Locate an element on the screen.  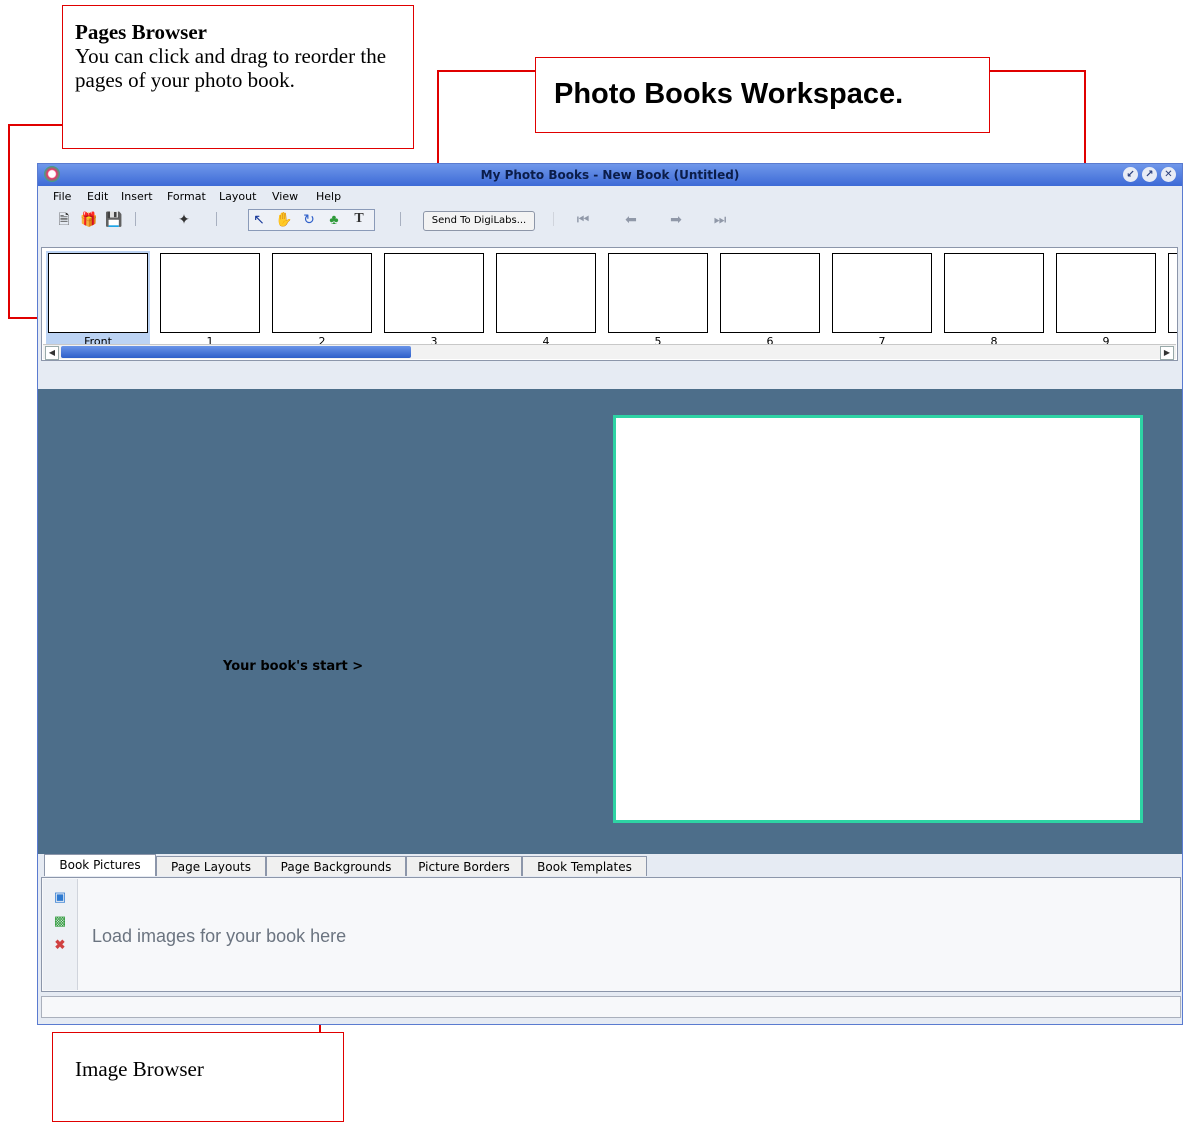
pages-browser: Front 1 2 3 4 5 6 7 8 9 ◀ ▶ is located at coordinates (609, 304).